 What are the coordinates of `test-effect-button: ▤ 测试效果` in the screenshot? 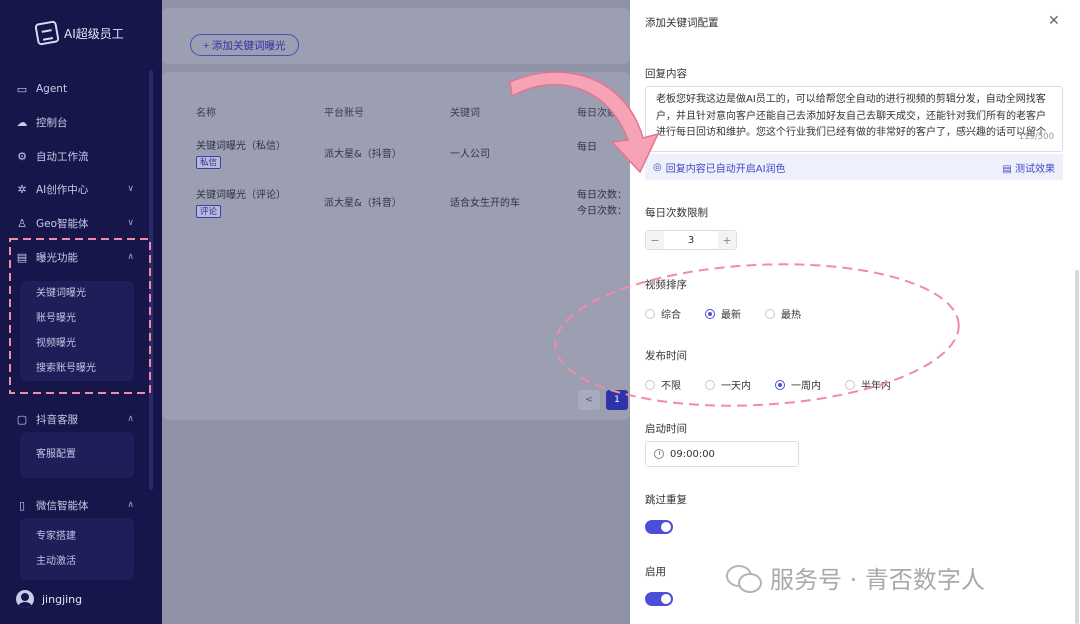 It's located at (1028, 167).